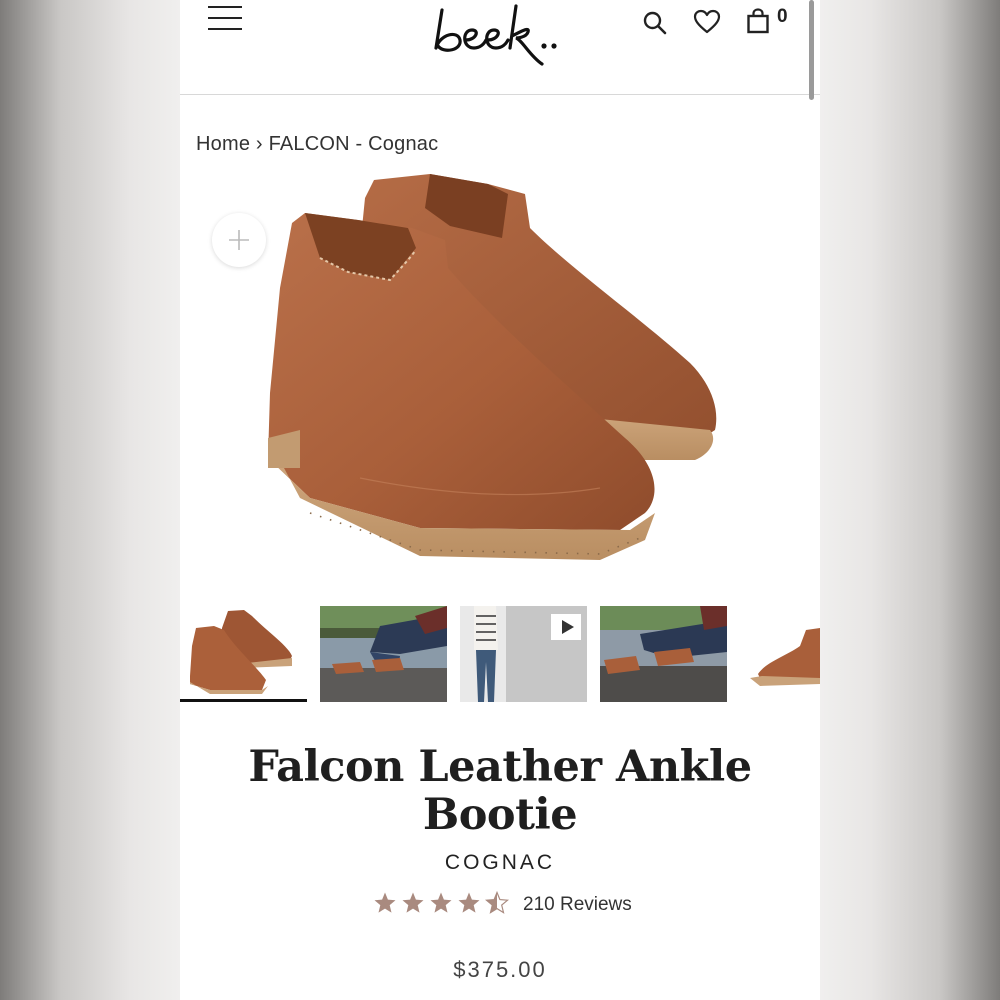 Image resolution: width=1000 pixels, height=1000 pixels. I want to click on reviews-link: 210 Reviews, so click(577, 905).